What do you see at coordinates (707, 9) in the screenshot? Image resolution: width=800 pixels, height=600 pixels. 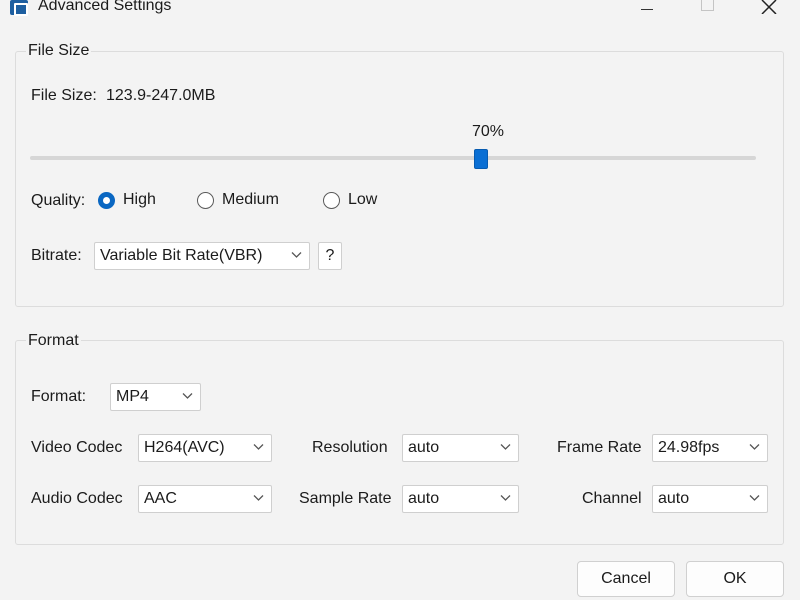 I see `maximize-button` at bounding box center [707, 9].